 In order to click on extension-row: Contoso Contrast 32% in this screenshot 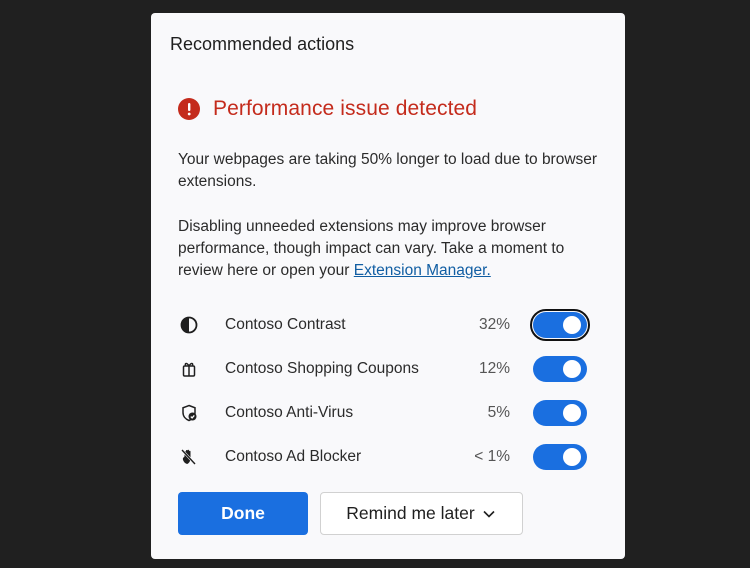, I will do `click(384, 325)`.